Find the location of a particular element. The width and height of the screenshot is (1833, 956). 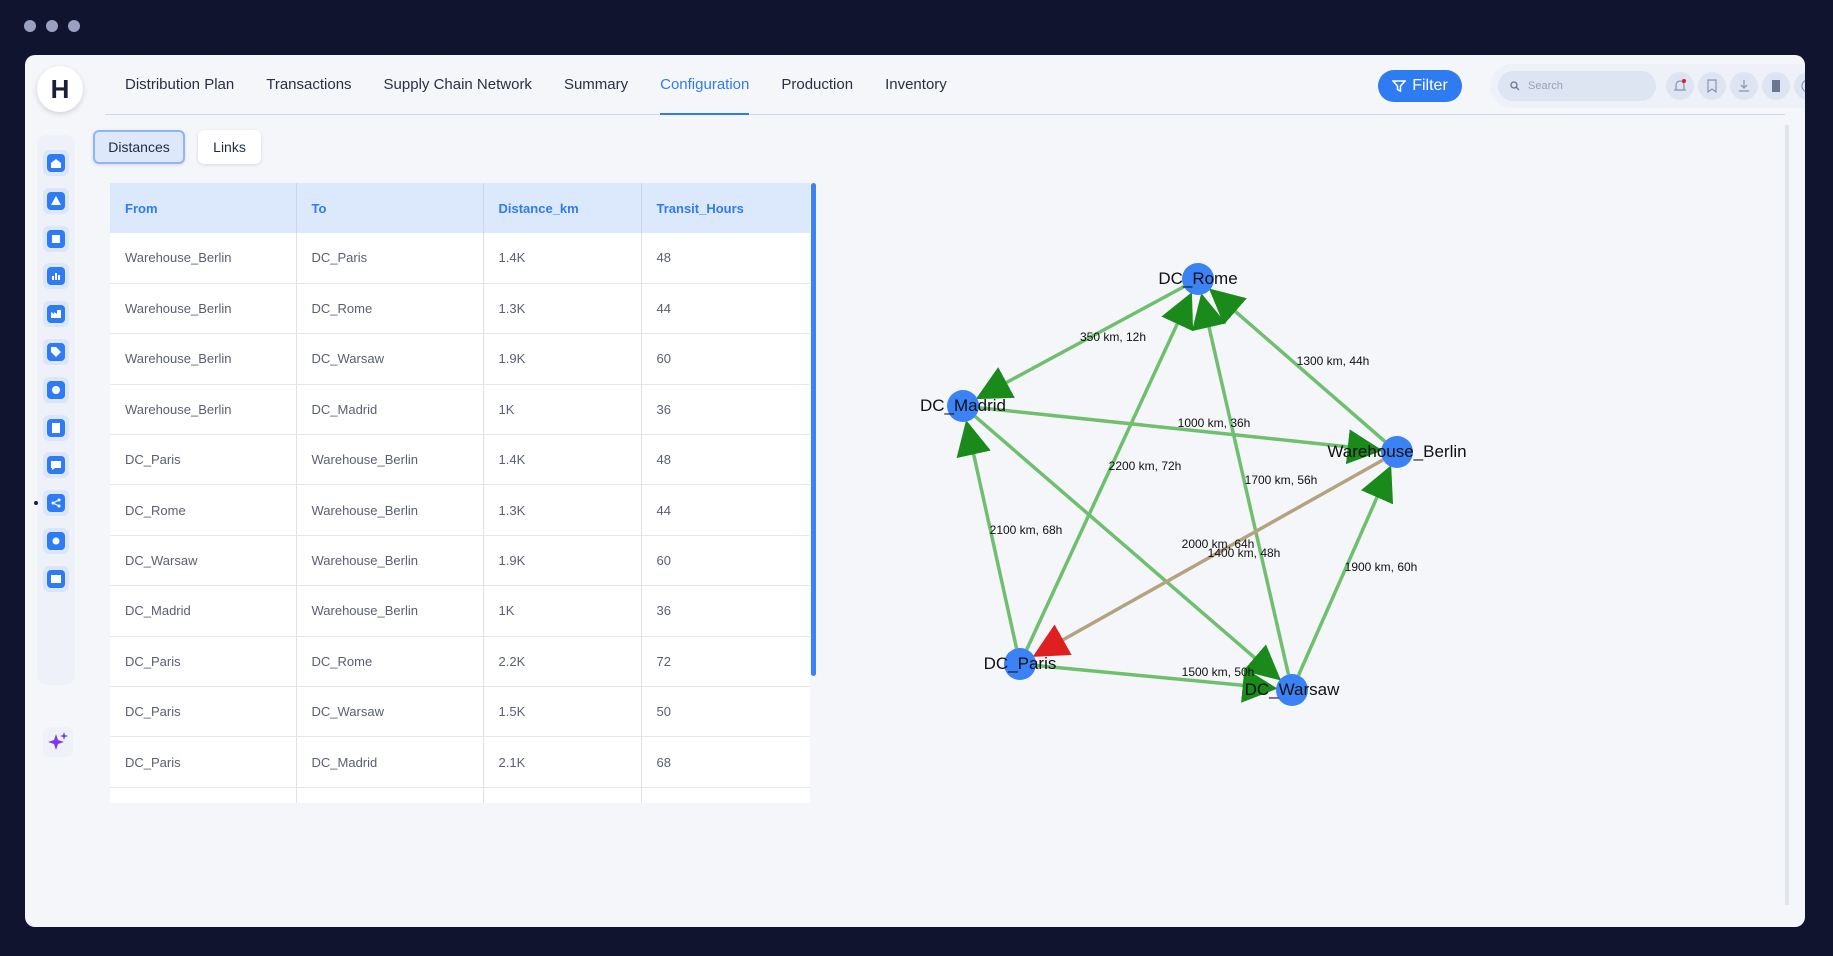

table-cell: 44 is located at coordinates (725, 510).